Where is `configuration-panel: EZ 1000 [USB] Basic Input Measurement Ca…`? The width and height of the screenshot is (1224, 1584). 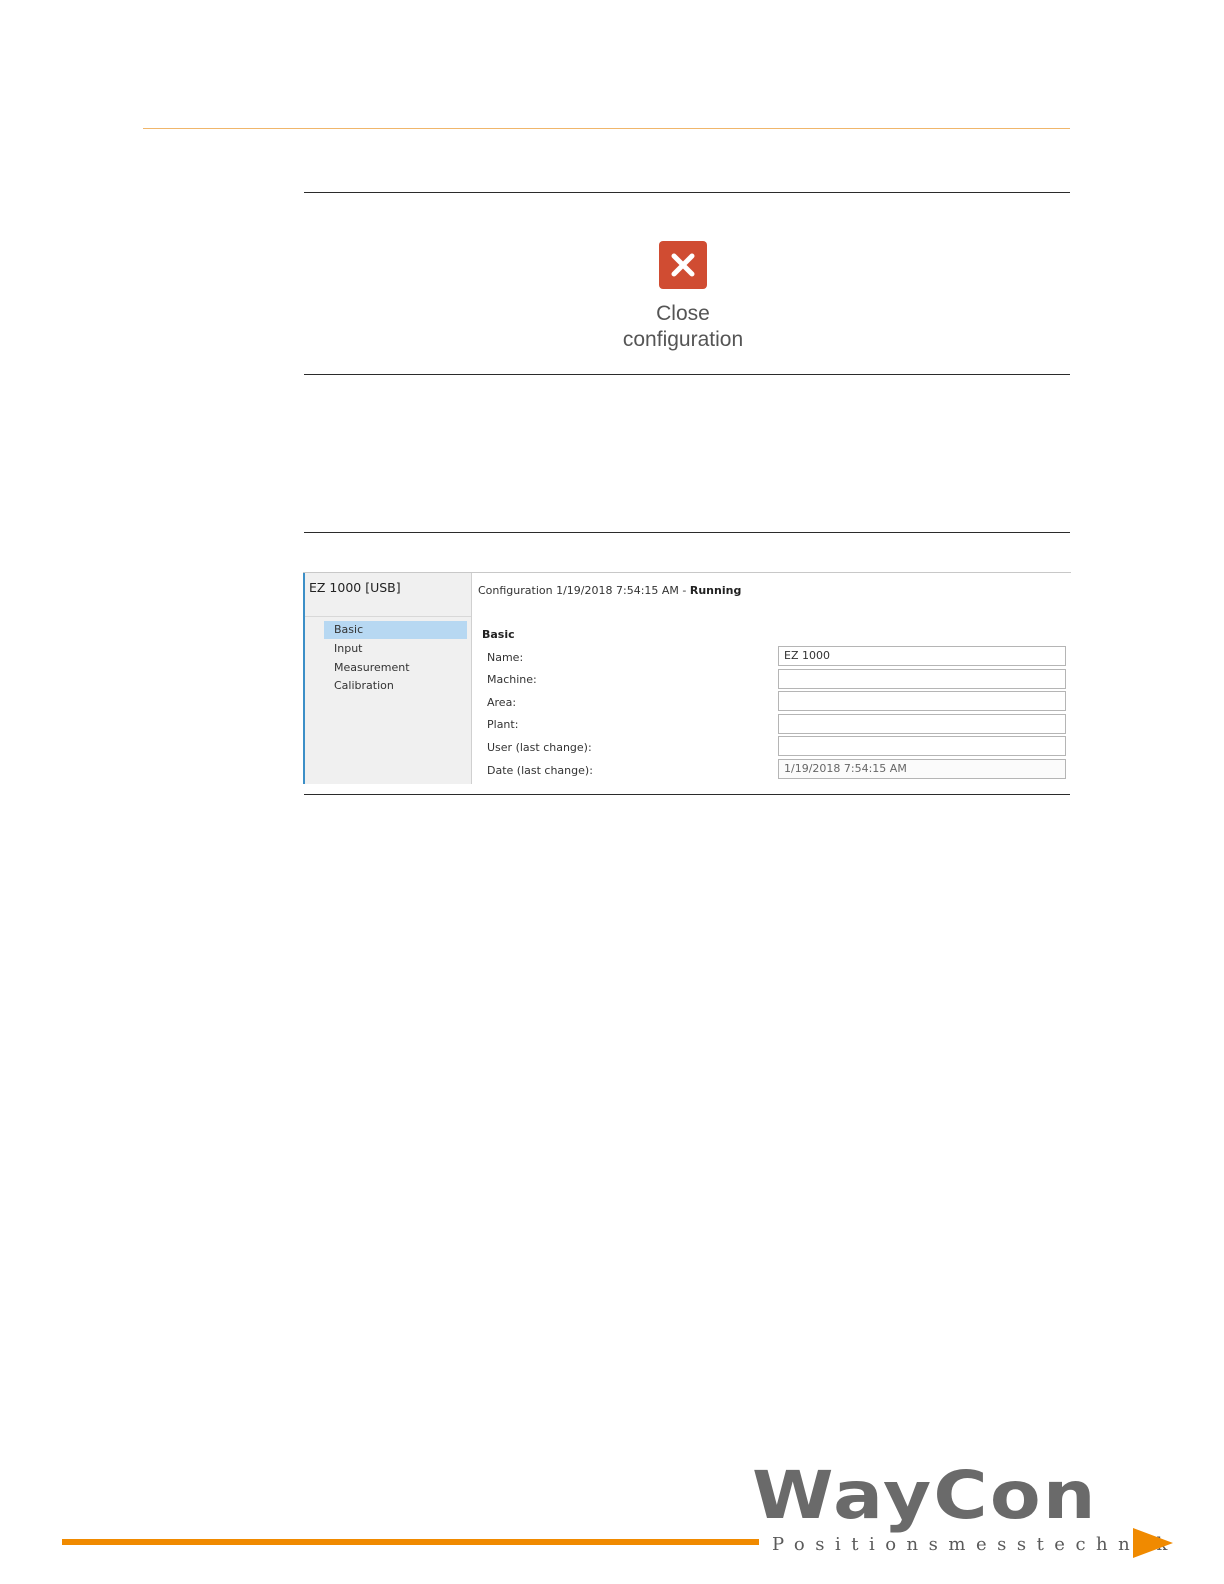 configuration-panel: EZ 1000 [USB] Basic Input Measurement Ca… is located at coordinates (687, 678).